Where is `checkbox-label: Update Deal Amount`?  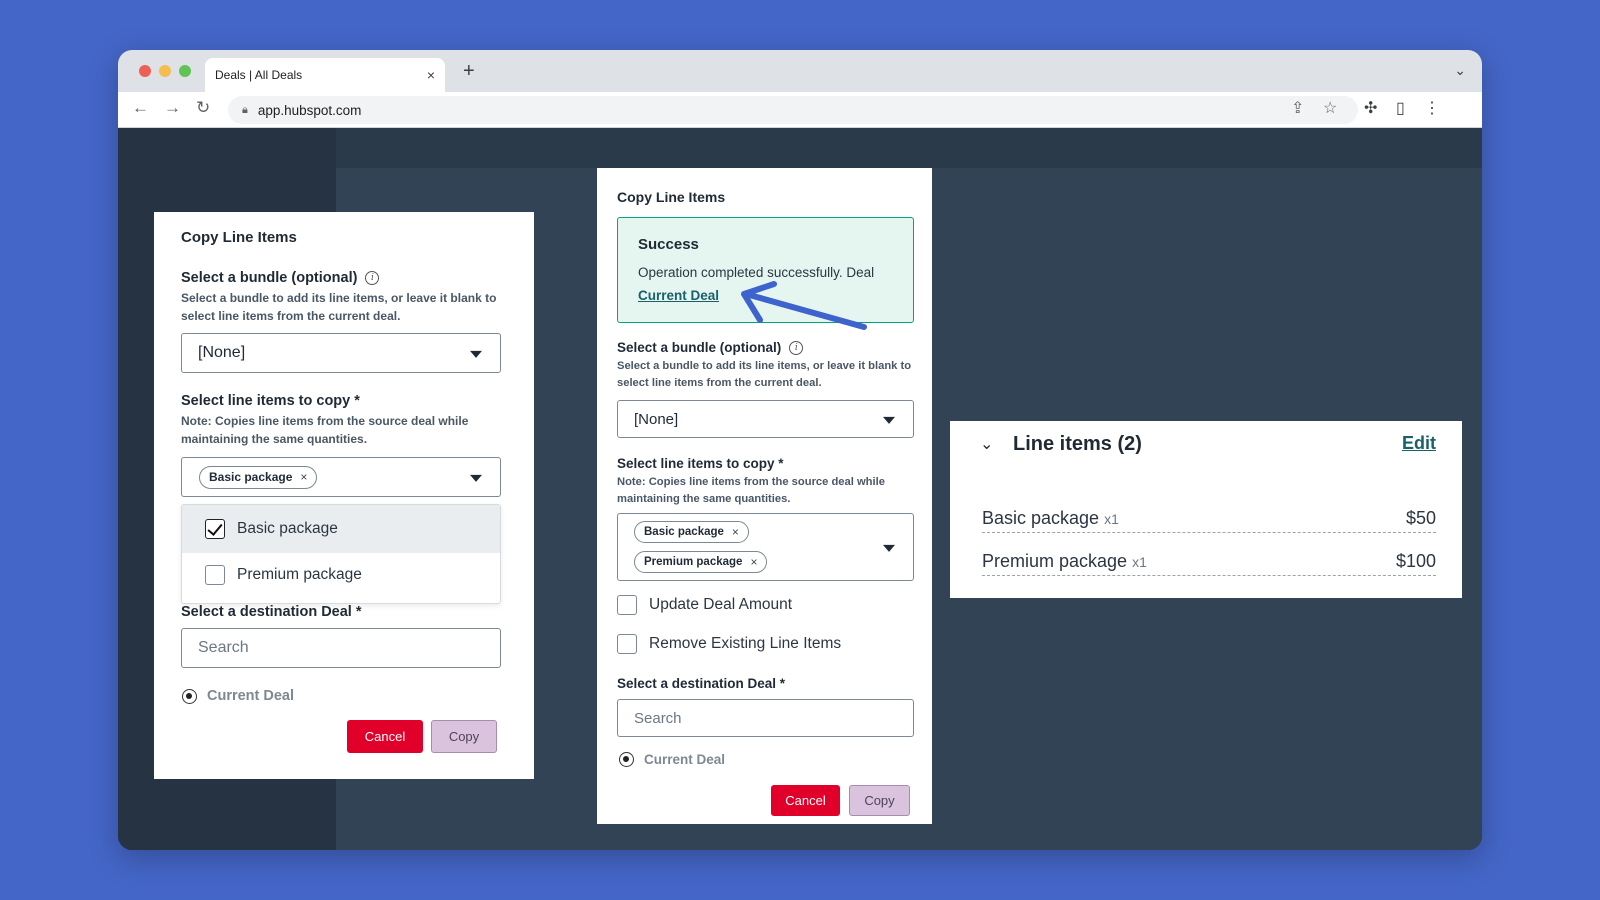
checkbox-label: Update Deal Amount is located at coordinates (721, 604).